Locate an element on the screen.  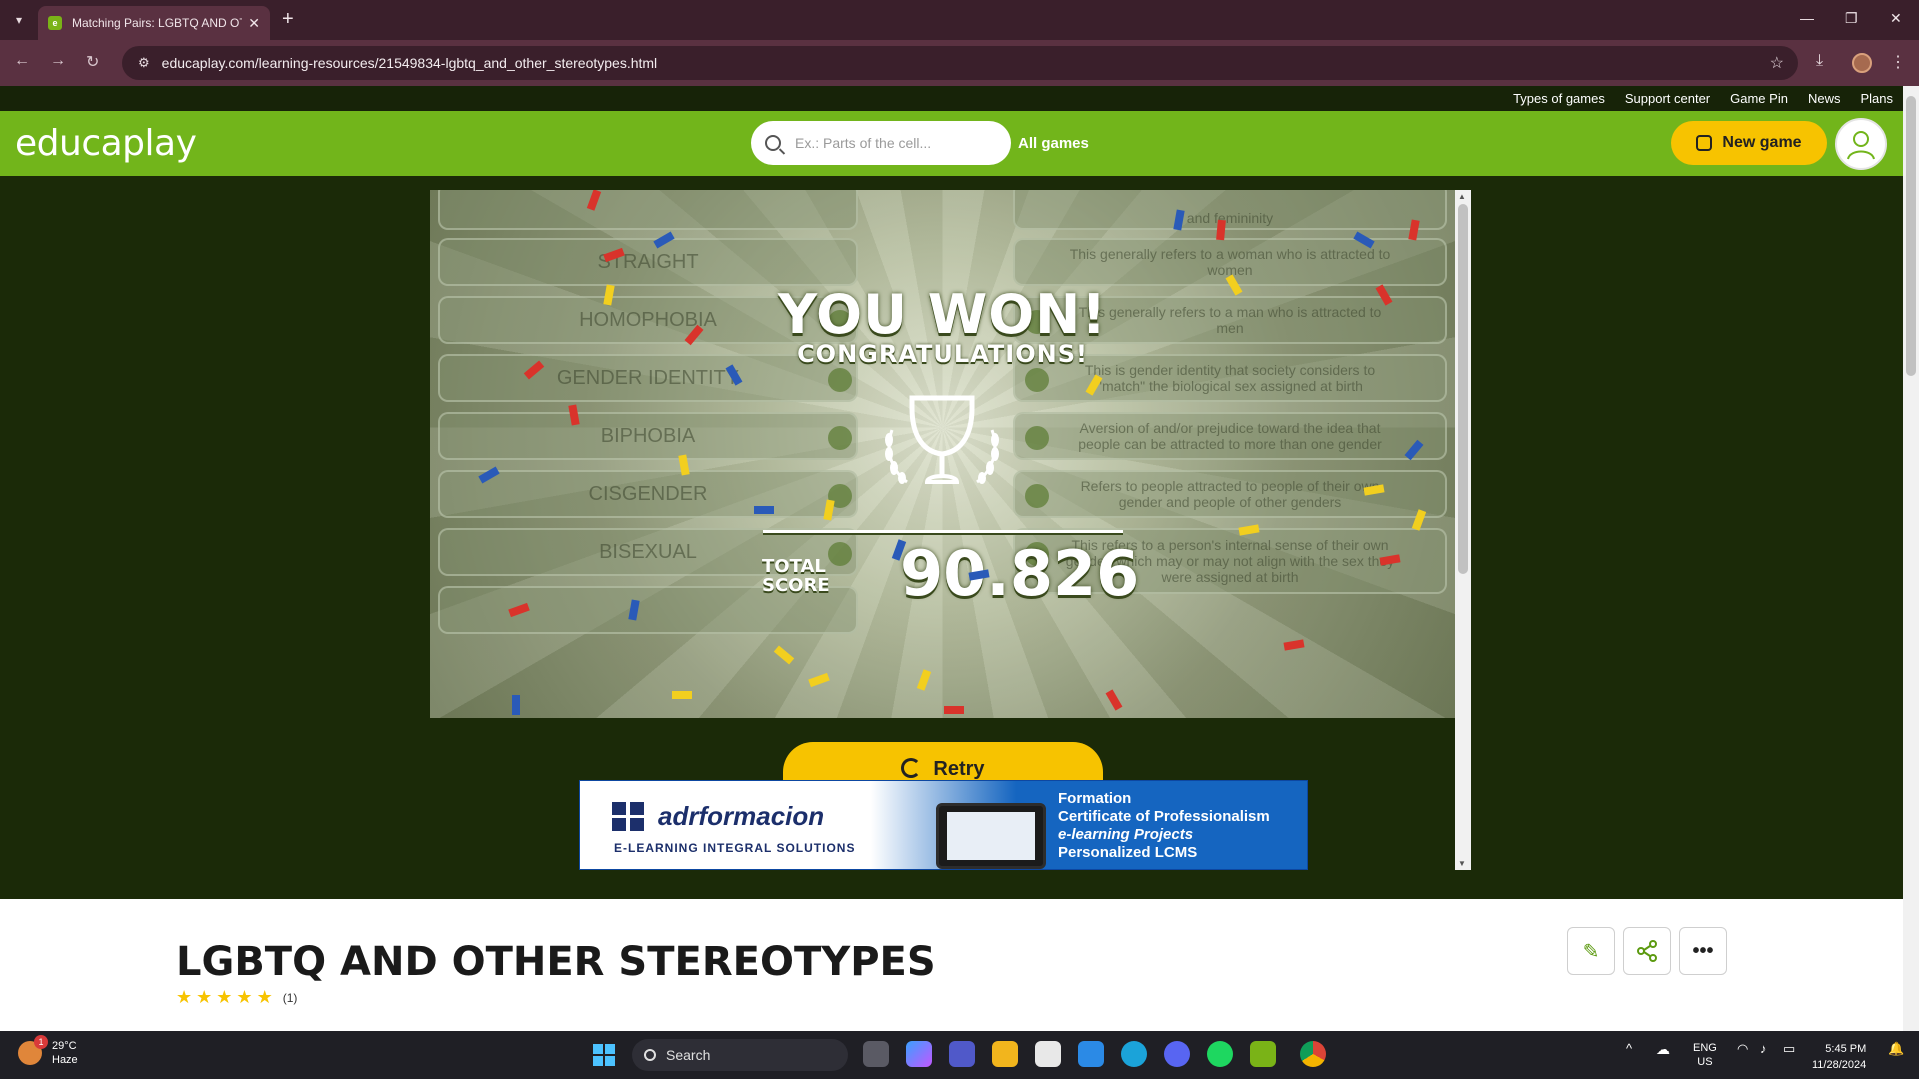
menu-game-pin: Game Pin is located at coordinates (1759, 98).